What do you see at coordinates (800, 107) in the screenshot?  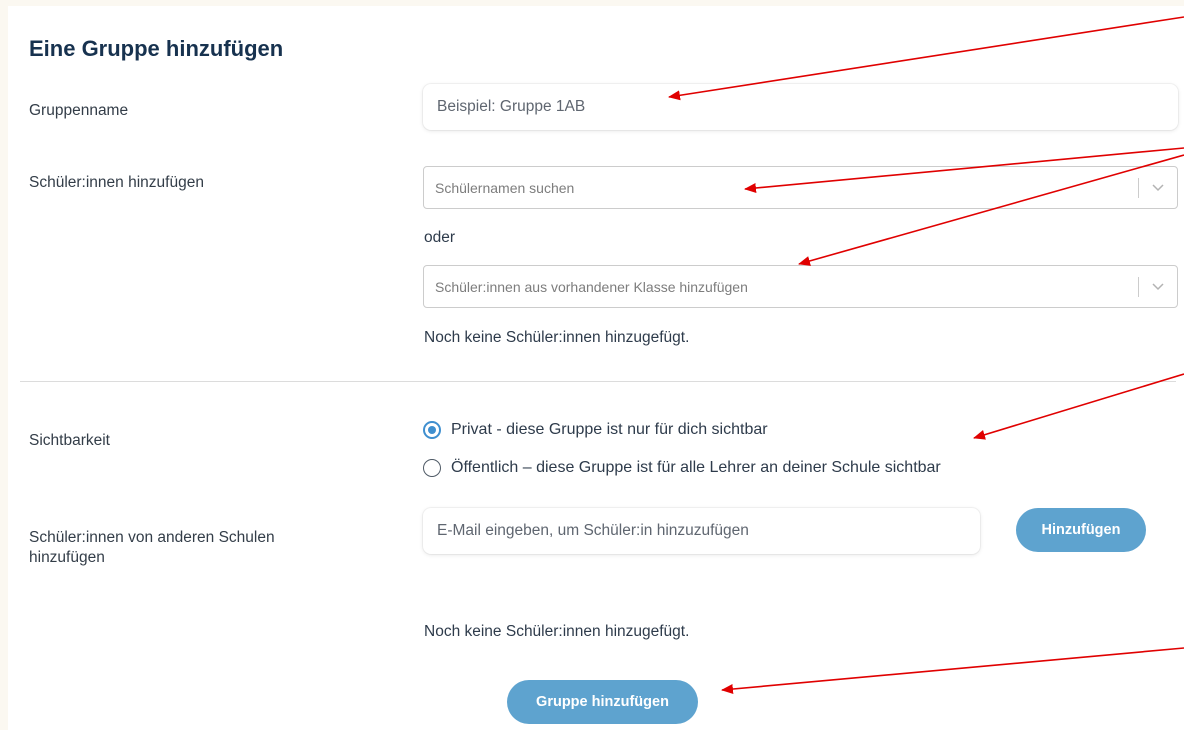 I see `group-name-input: Beispiel: Gruppe 1AB` at bounding box center [800, 107].